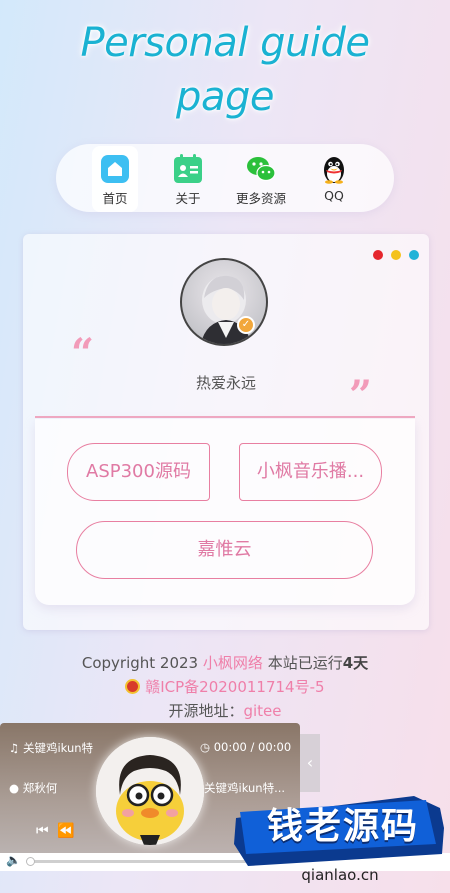 Image resolution: width=450 pixels, height=893 pixels. I want to click on link-jiawei-cloud-label: 嘉惟云, so click(224, 549).